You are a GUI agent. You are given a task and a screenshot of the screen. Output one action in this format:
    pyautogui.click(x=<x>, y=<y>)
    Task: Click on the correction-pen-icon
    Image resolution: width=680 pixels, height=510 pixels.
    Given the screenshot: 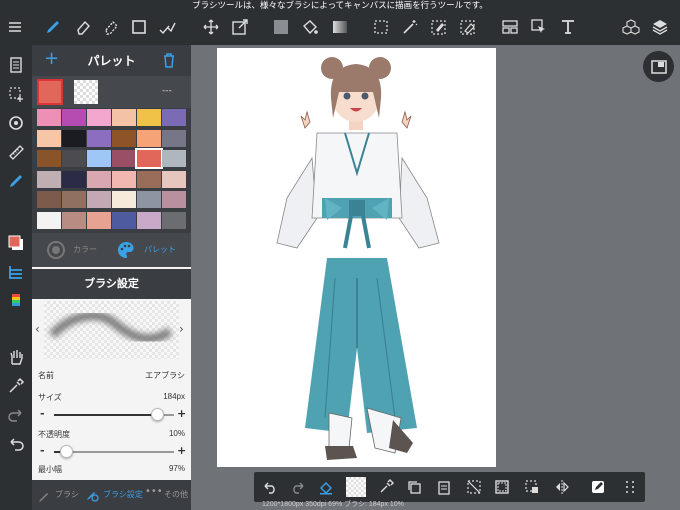 What is the action you would take?
    pyautogui.click(x=167, y=27)
    